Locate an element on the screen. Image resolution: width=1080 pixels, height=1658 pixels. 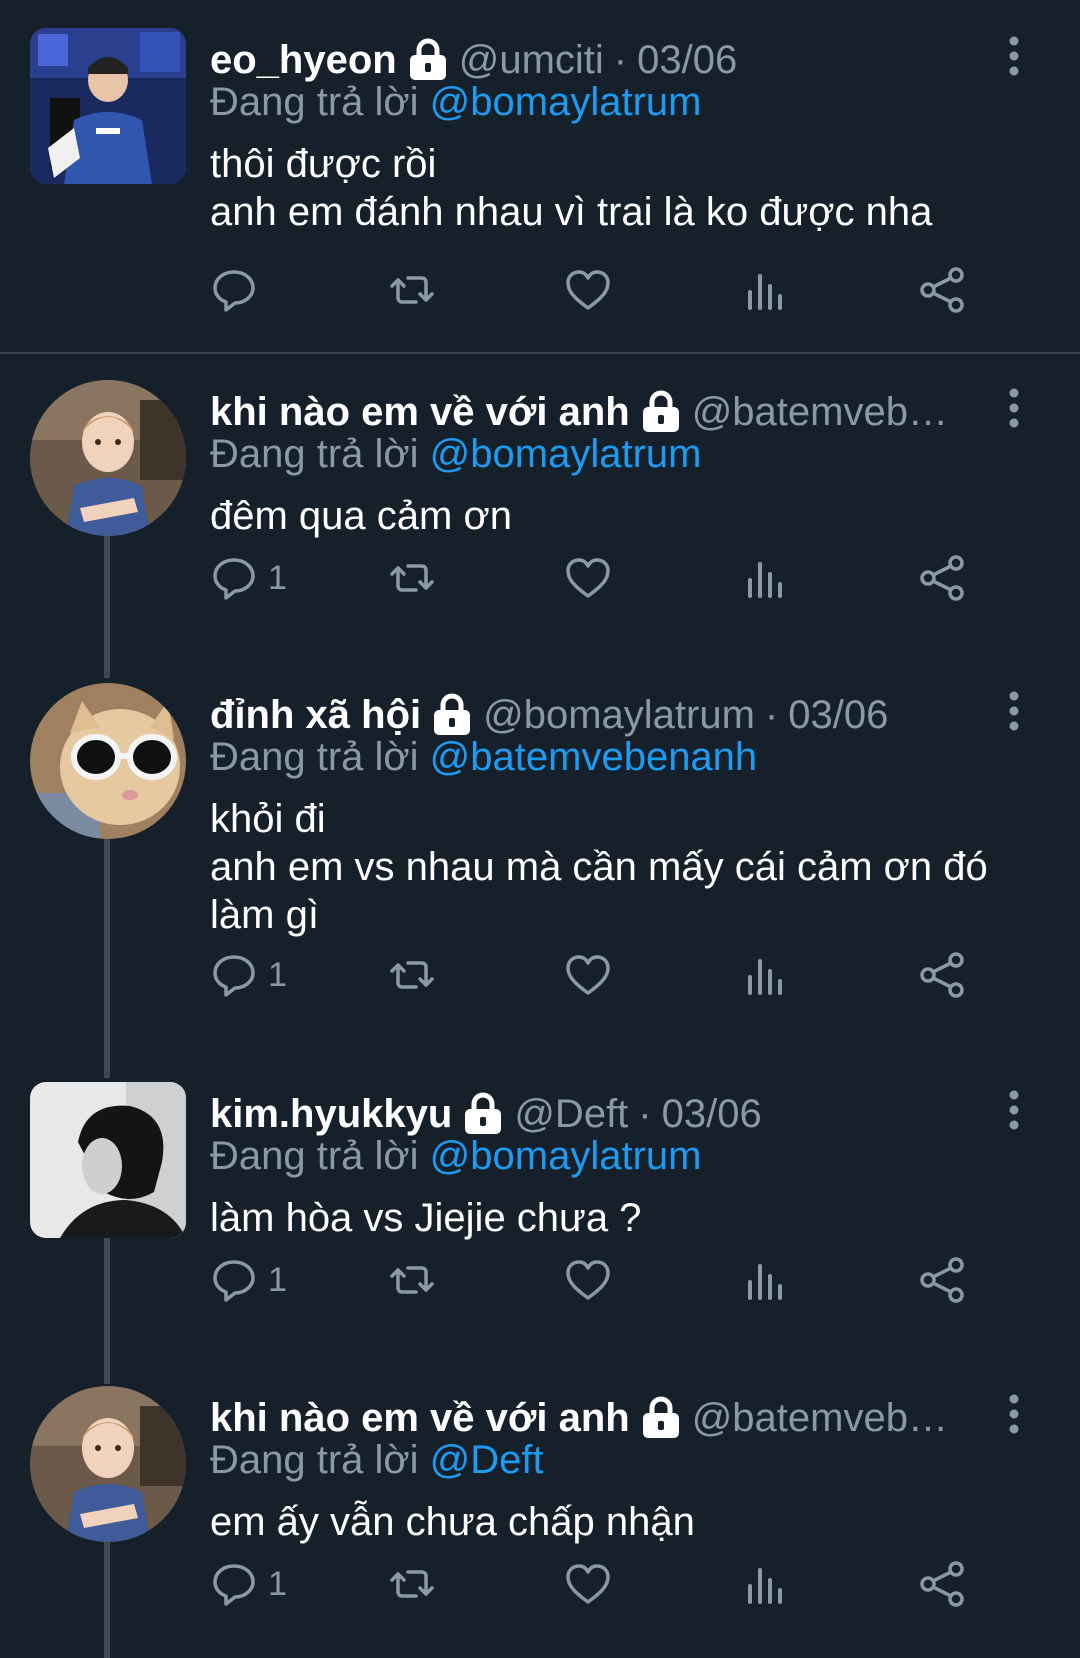
action-bar is located at coordinates (610, 290).